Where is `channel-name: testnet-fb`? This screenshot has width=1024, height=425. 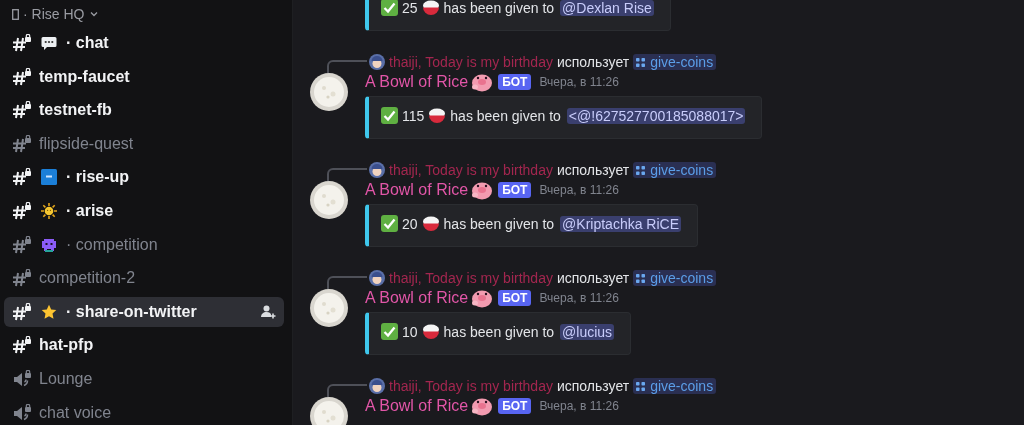
channel-name: testnet-fb is located at coordinates (75, 110).